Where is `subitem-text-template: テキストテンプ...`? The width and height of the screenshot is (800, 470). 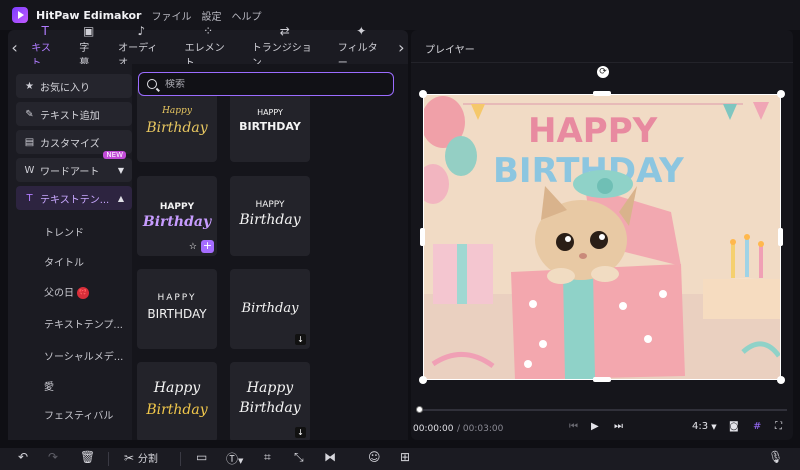 subitem-text-template: テキストテンプ... is located at coordinates (83, 323).